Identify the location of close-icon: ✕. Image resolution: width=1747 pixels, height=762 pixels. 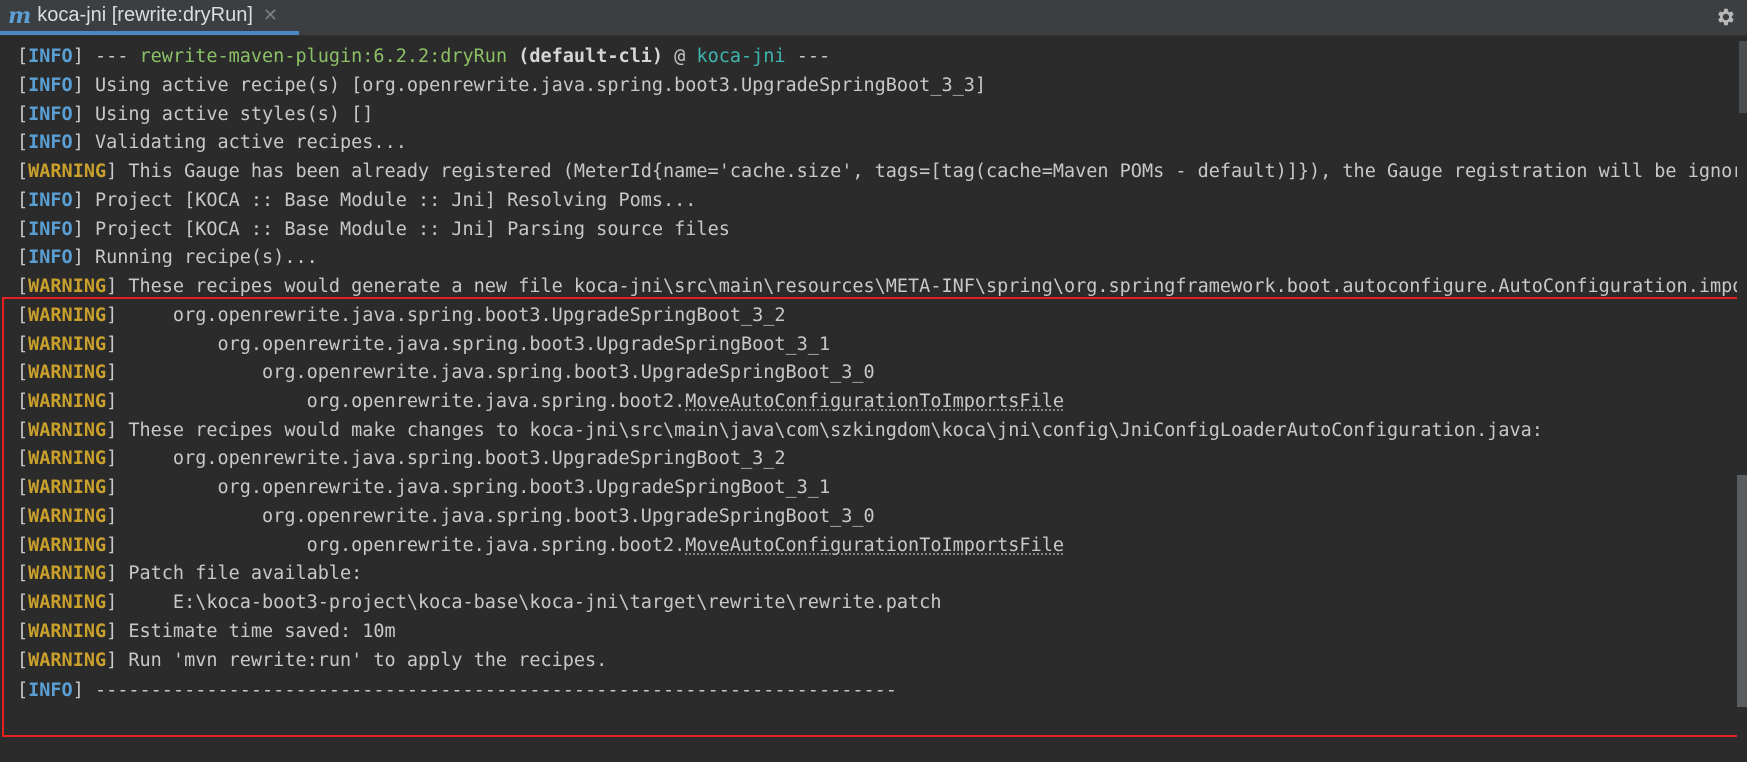
(270, 15).